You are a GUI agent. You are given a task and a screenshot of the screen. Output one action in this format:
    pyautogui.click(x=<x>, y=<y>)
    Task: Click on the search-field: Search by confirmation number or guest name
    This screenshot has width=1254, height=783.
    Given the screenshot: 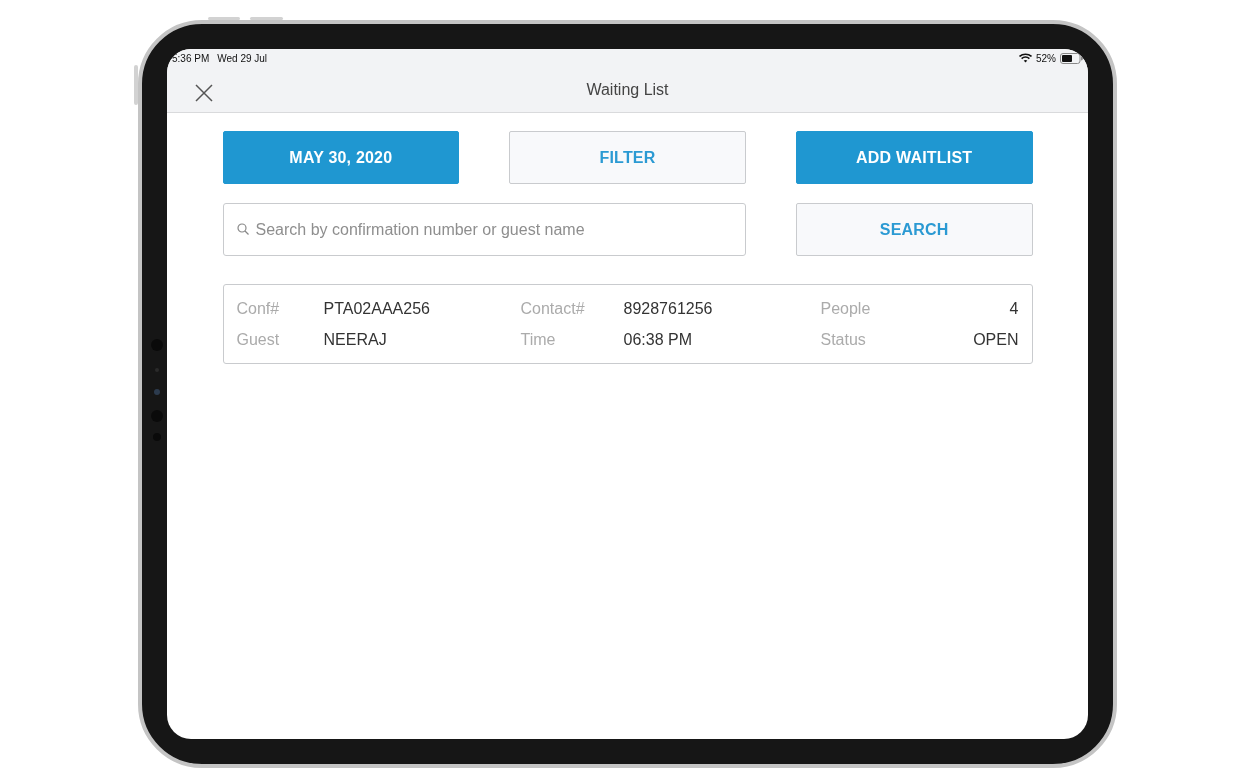 What is the action you would take?
    pyautogui.click(x=484, y=229)
    